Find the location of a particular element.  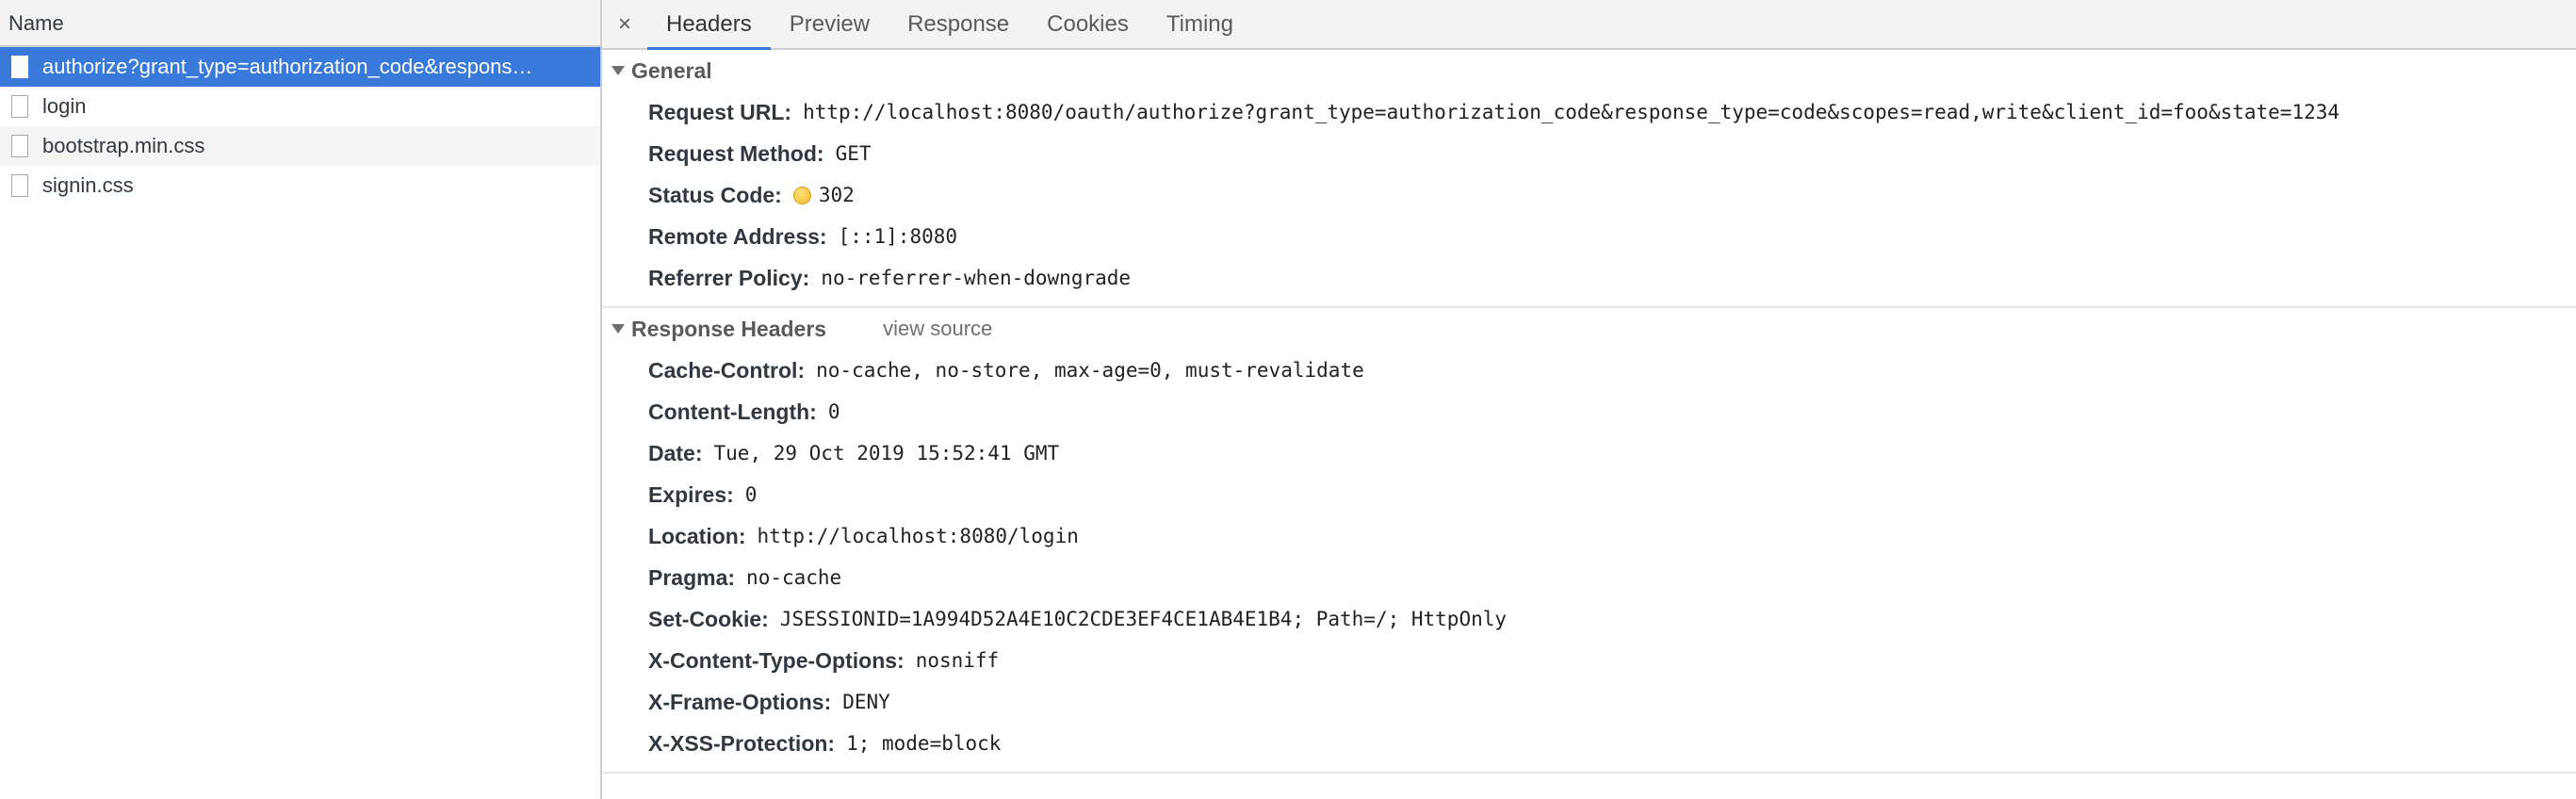

header-name: Request Method: is located at coordinates (736, 153).